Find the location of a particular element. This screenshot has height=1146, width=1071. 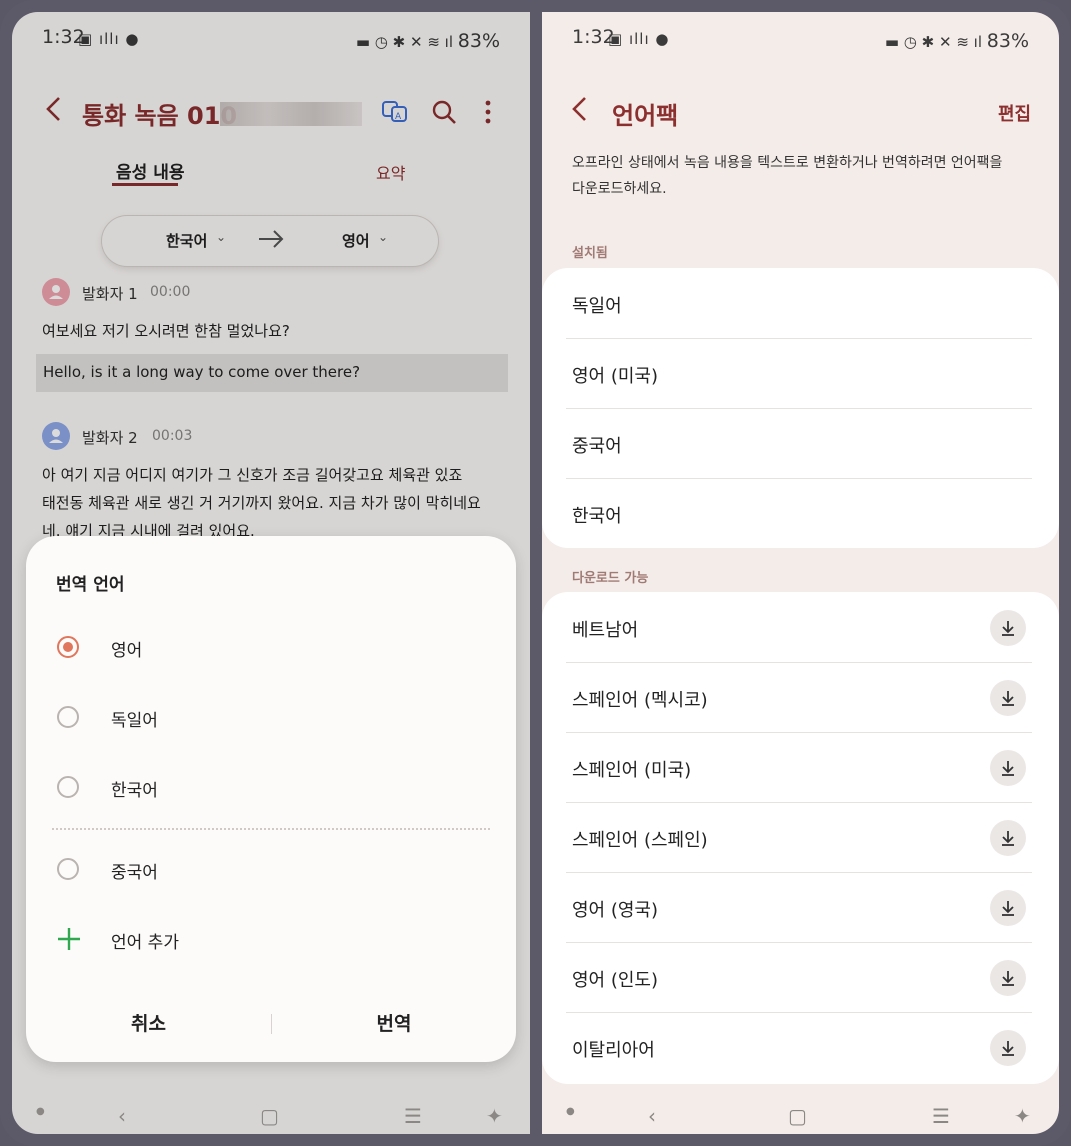

option-label: 영어 is located at coordinates (127, 651).